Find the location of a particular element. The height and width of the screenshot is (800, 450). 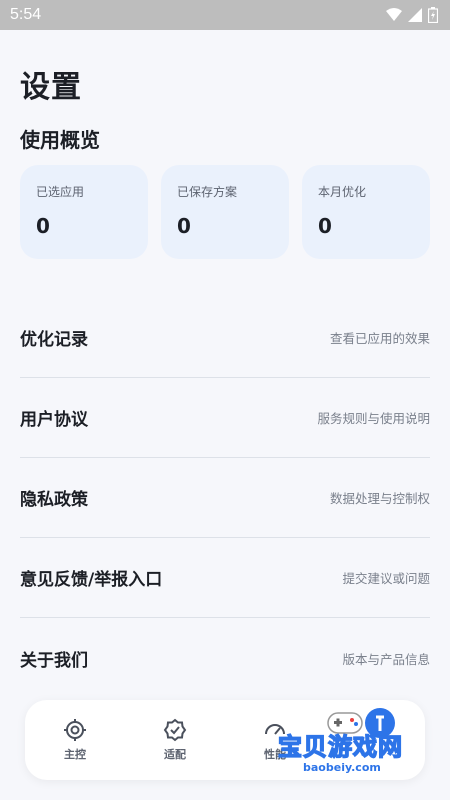

stat-card-monthly-optimizations: 本月优化 0 is located at coordinates (366, 212).